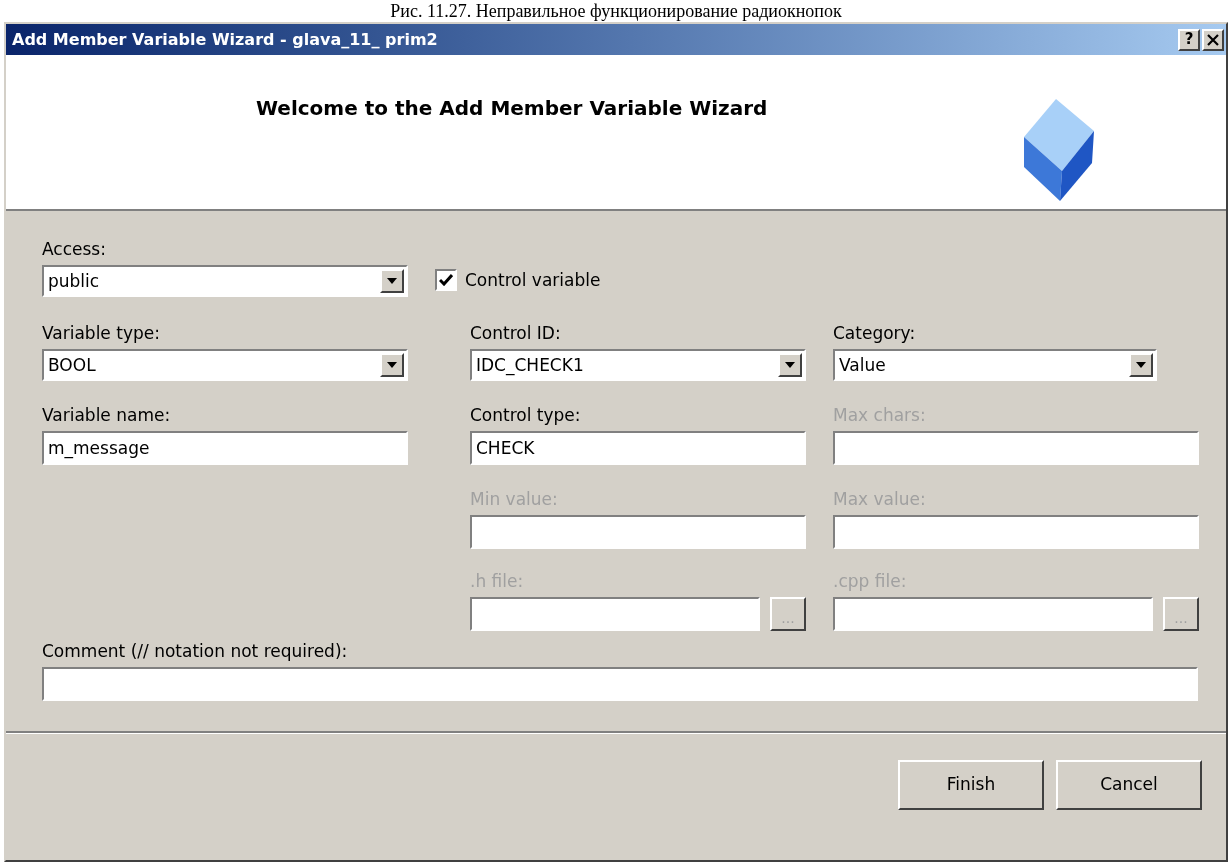  I want to click on dropdown-value: IDC_CHECK1, so click(530, 365).